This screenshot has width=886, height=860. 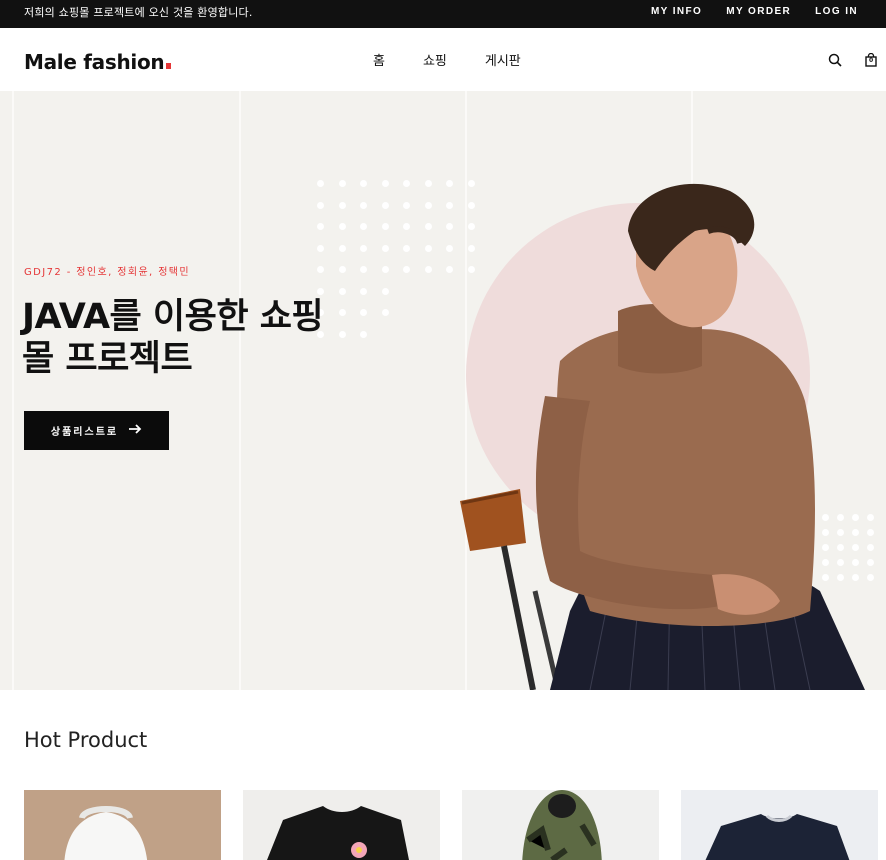 I want to click on logo: Male fashion, so click(x=98, y=62).